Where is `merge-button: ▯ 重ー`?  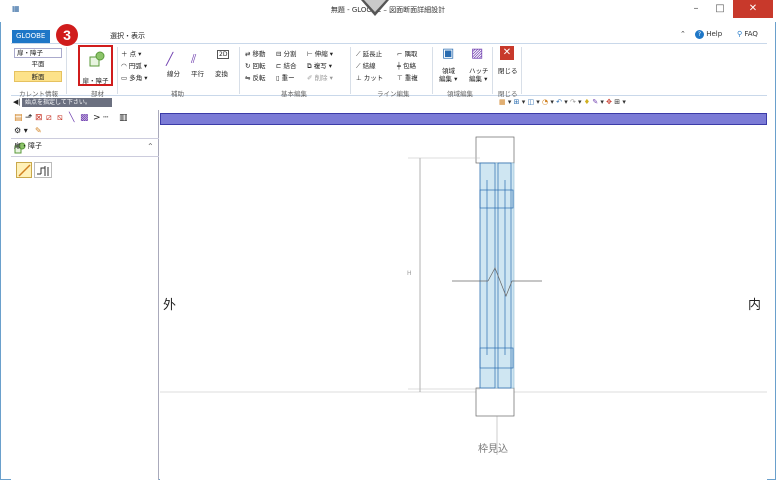 merge-button: ▯ 重ー is located at coordinates (285, 77).